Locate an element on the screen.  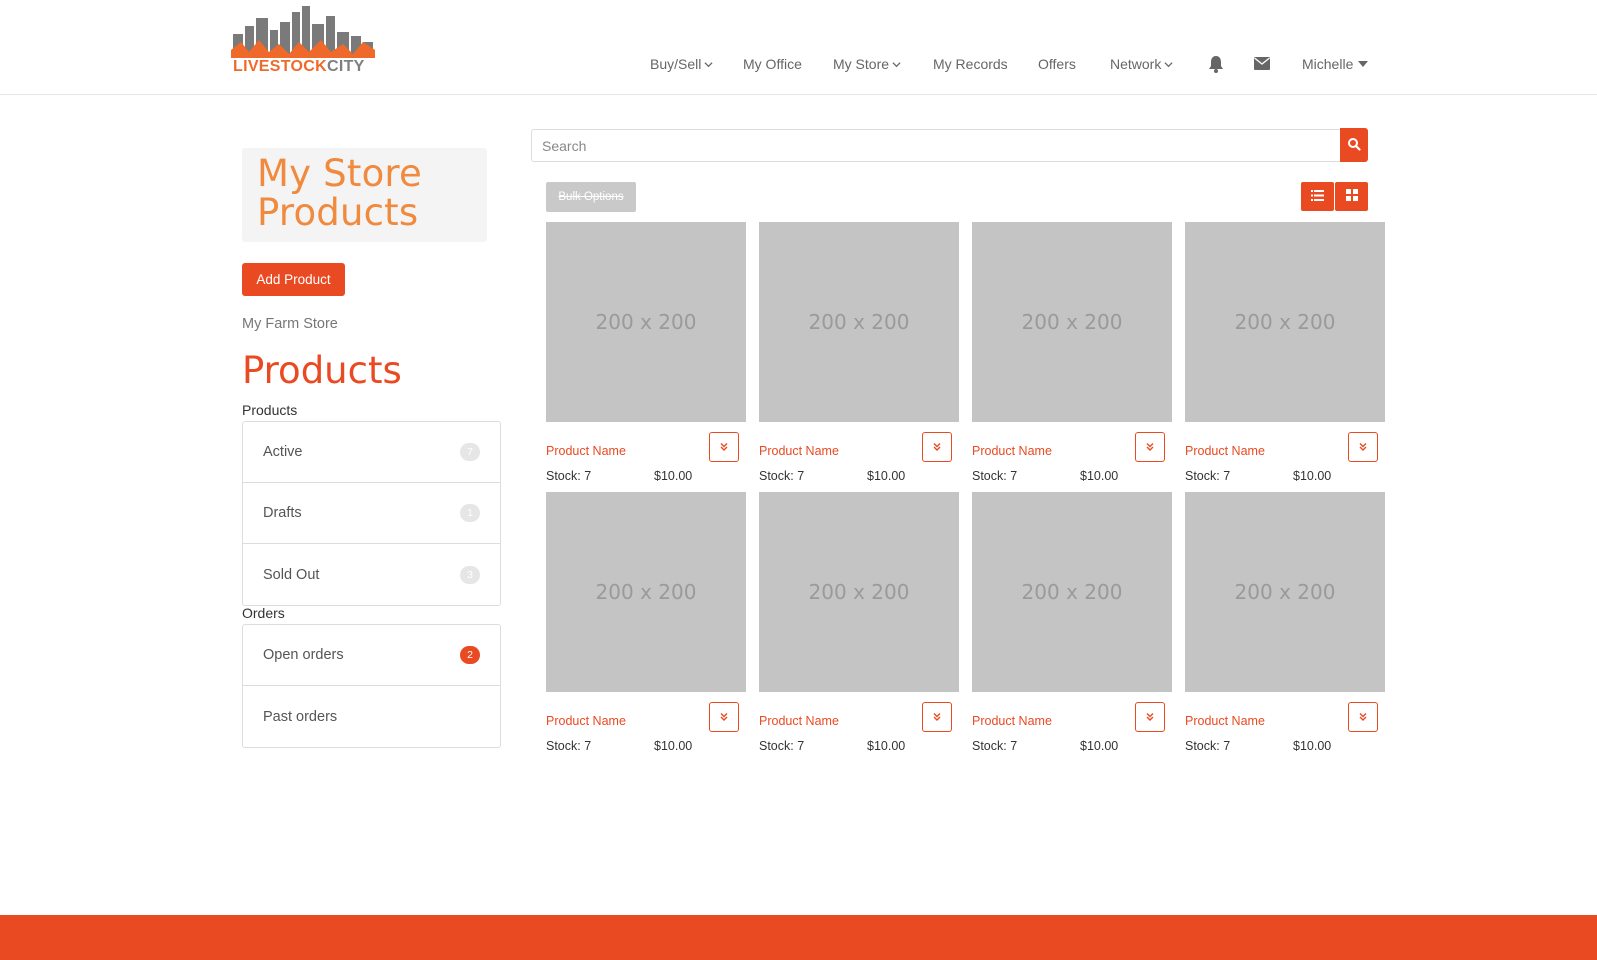
nav-my-office: My Office is located at coordinates (772, 64).